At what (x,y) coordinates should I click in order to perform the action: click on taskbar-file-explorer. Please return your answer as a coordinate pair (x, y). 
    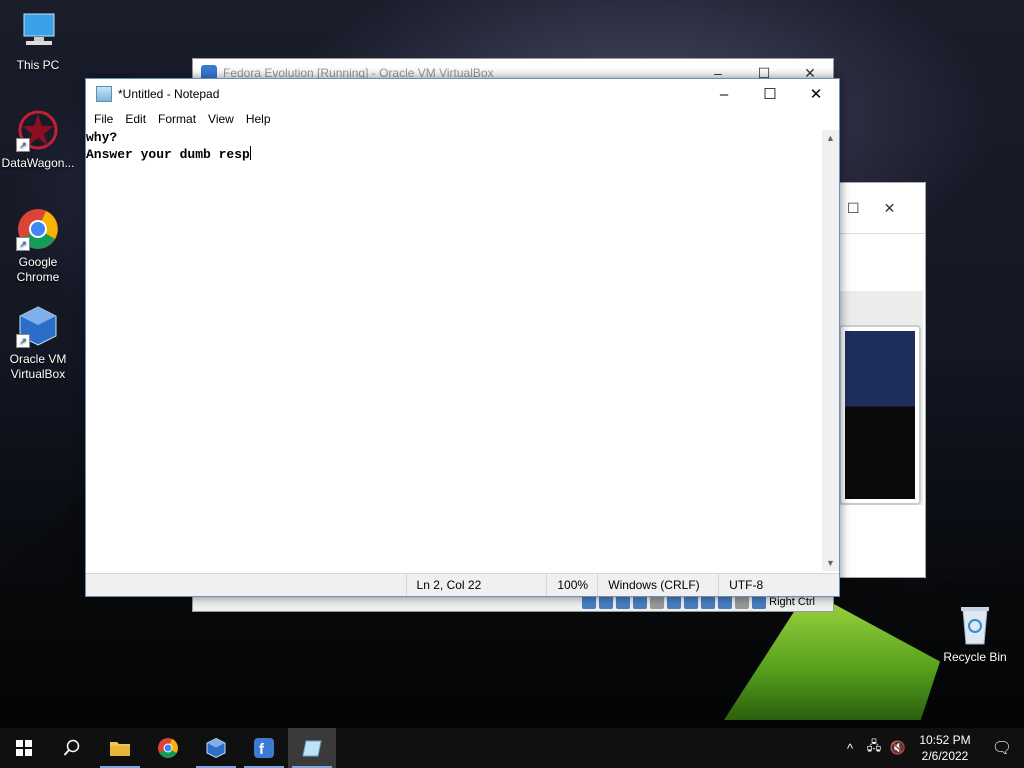
    Looking at the image, I should click on (120, 748).